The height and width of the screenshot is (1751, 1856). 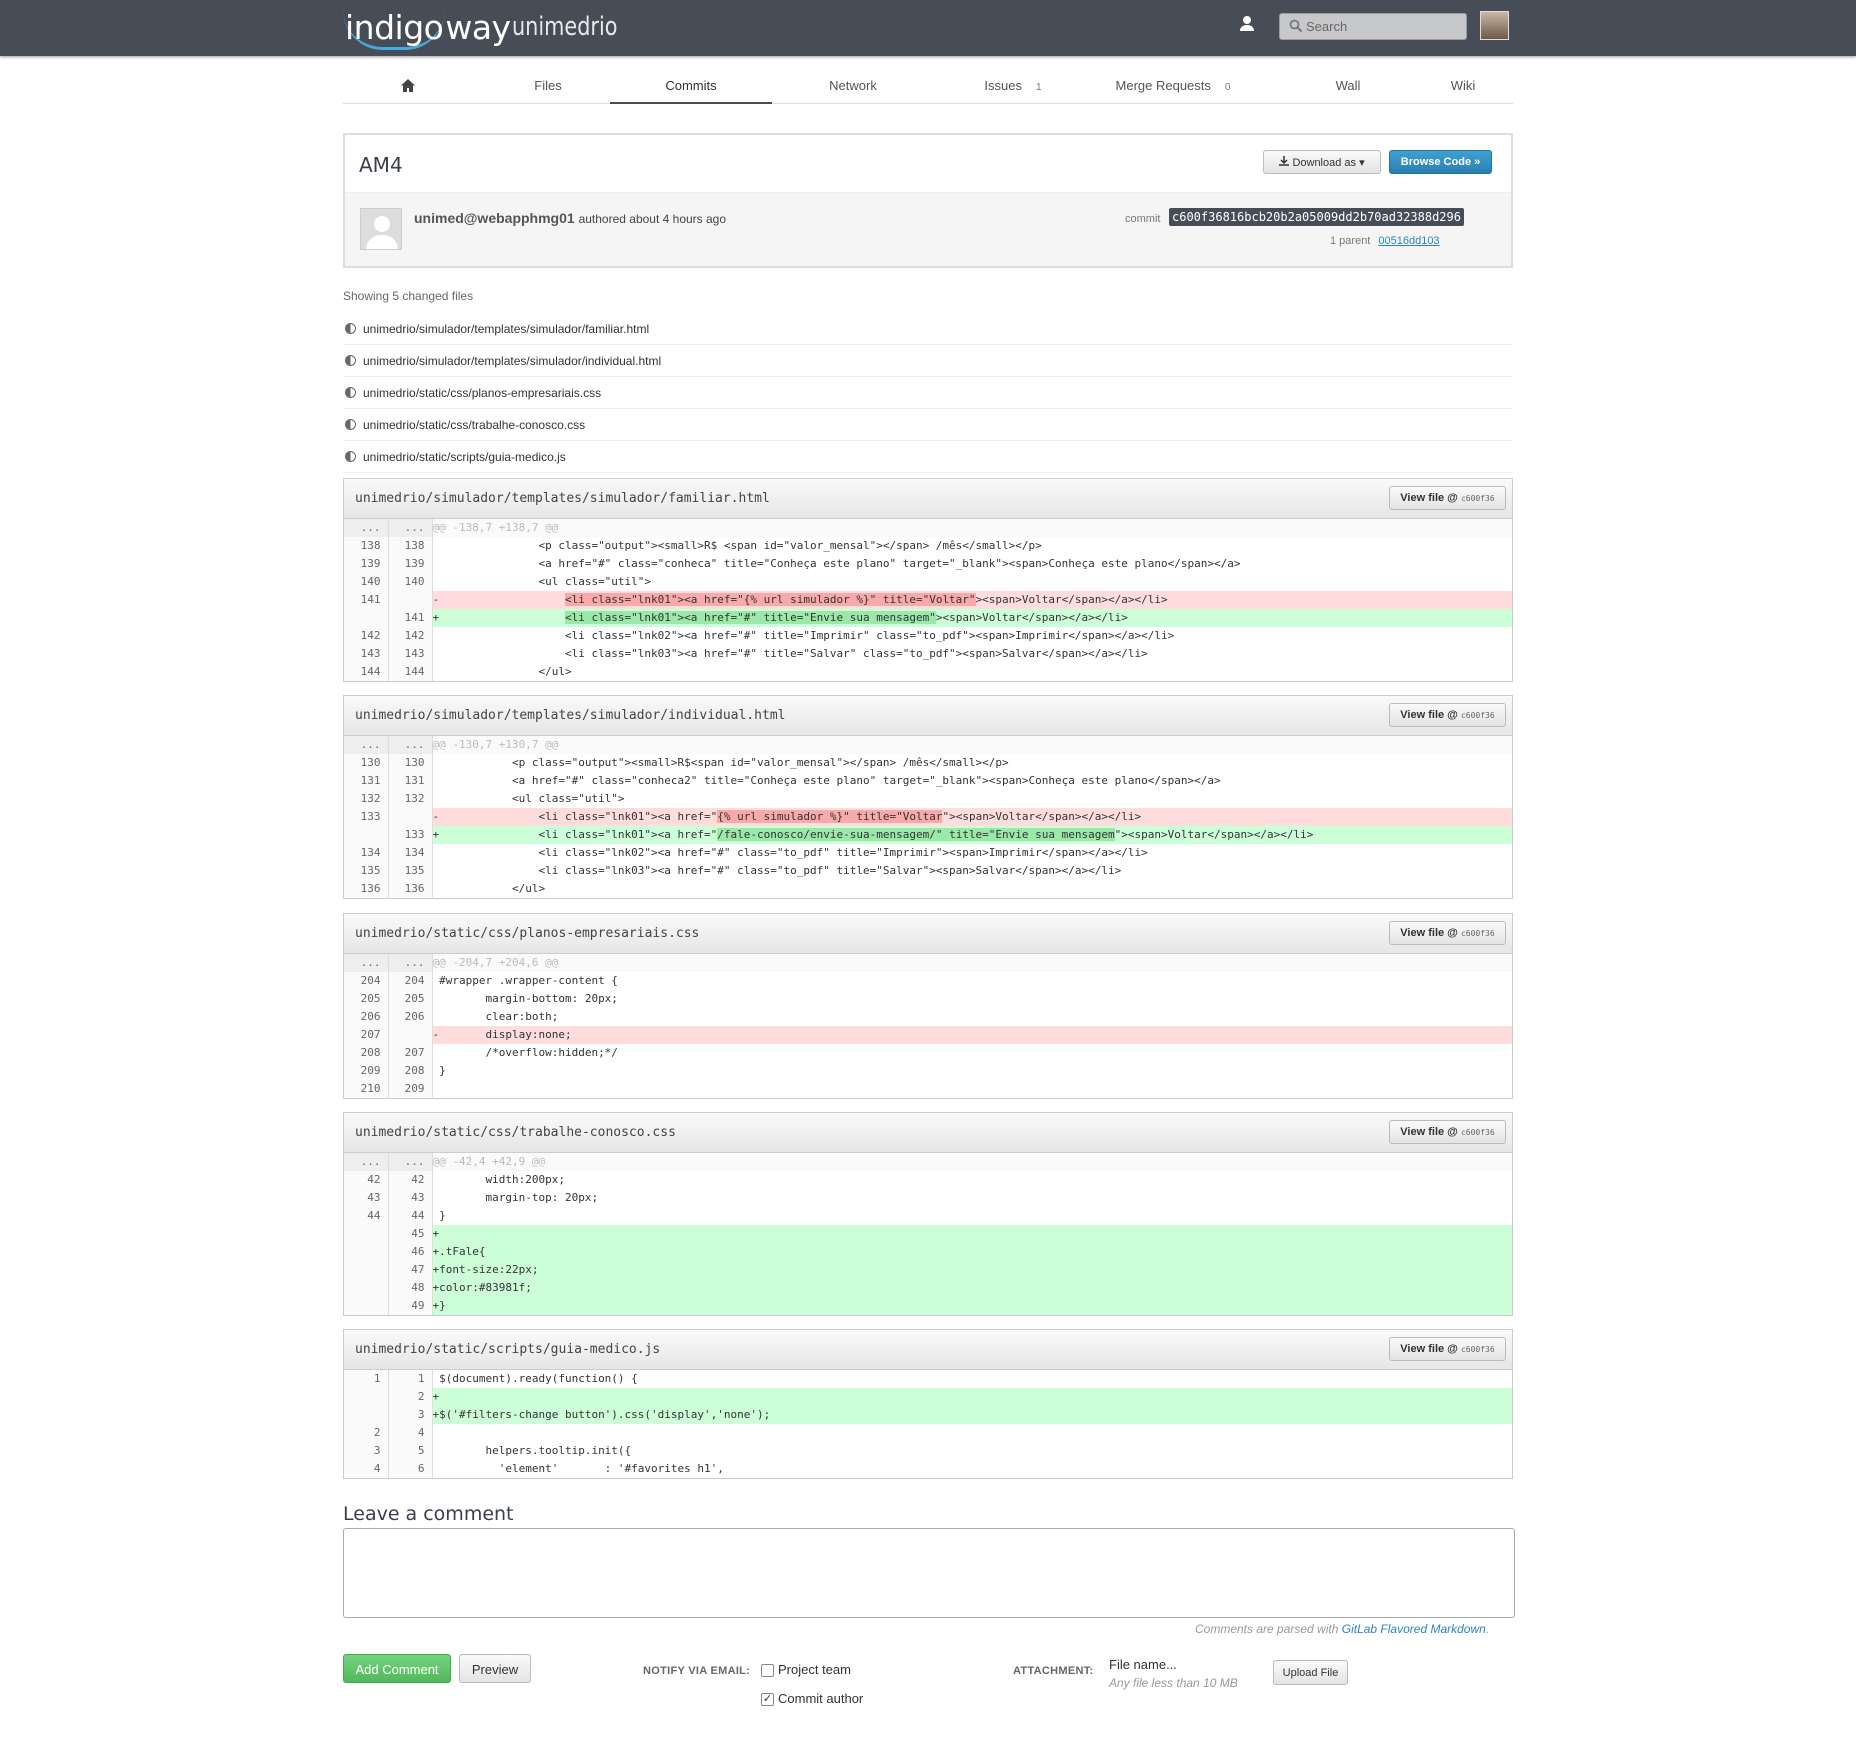 I want to click on tab-issues: Issues 1, so click(x=1013, y=84).